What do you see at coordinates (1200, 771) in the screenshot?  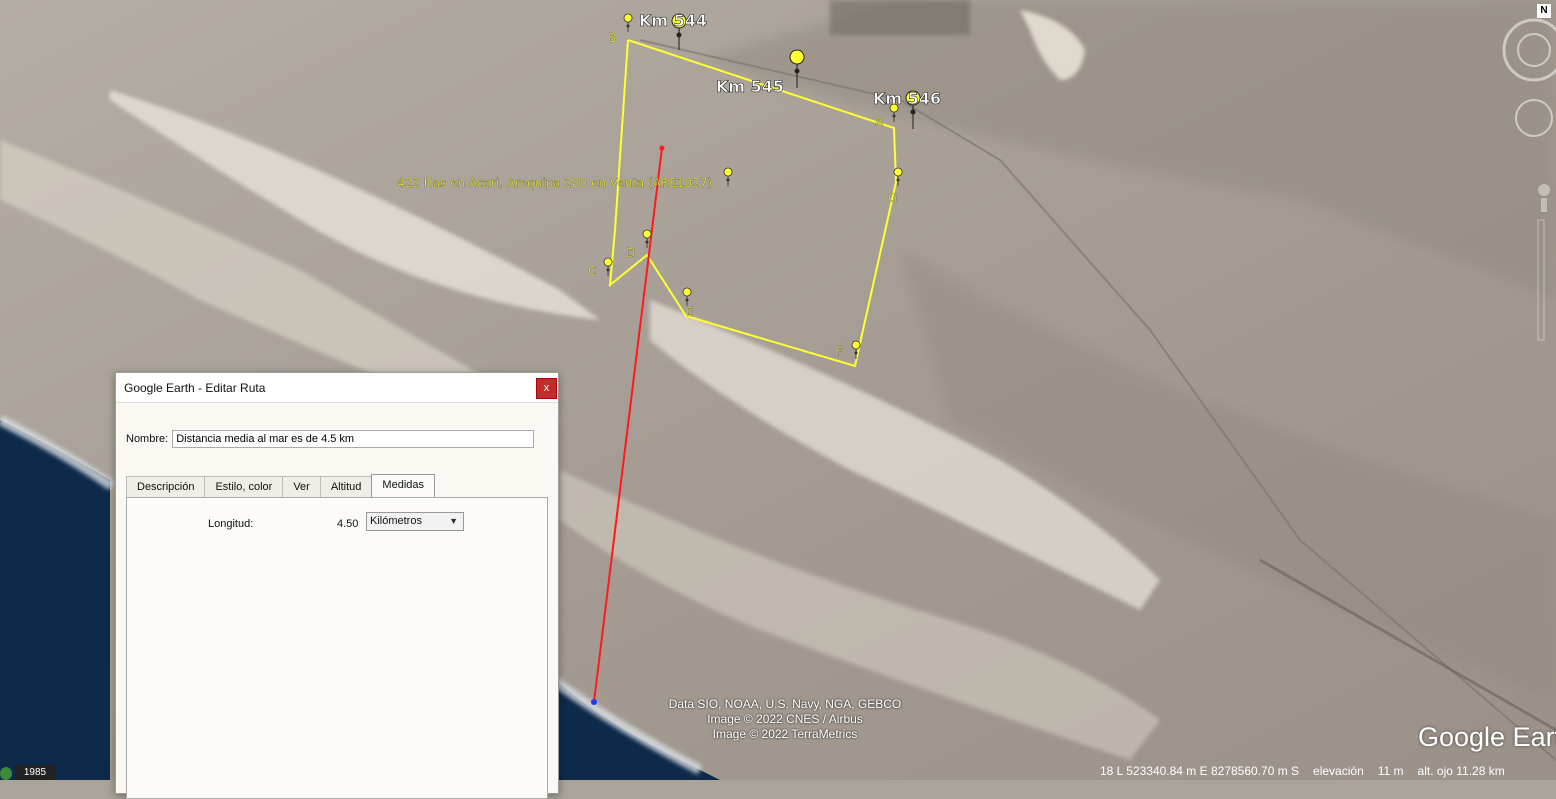 I see `status-coordinates: 18 L 523340.84 m E 8278560.70 m S` at bounding box center [1200, 771].